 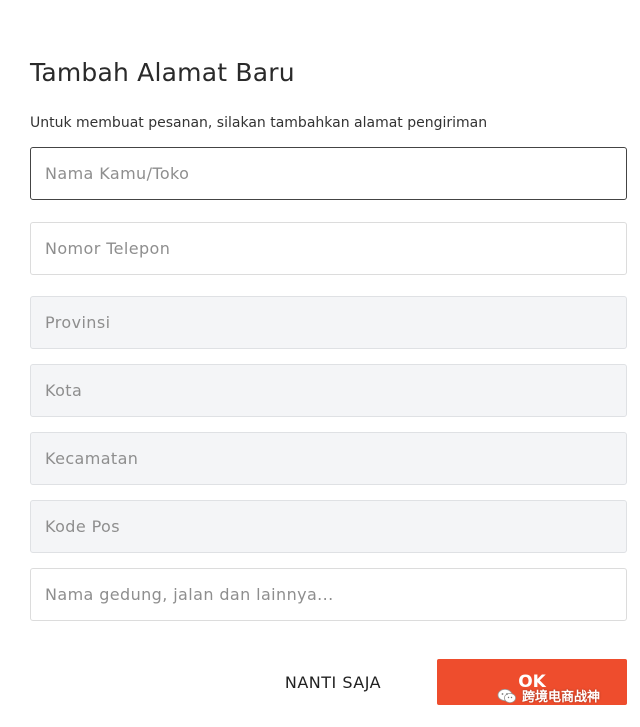 What do you see at coordinates (162, 72) in the screenshot?
I see `dialog-title: Tambah Alamat Baru` at bounding box center [162, 72].